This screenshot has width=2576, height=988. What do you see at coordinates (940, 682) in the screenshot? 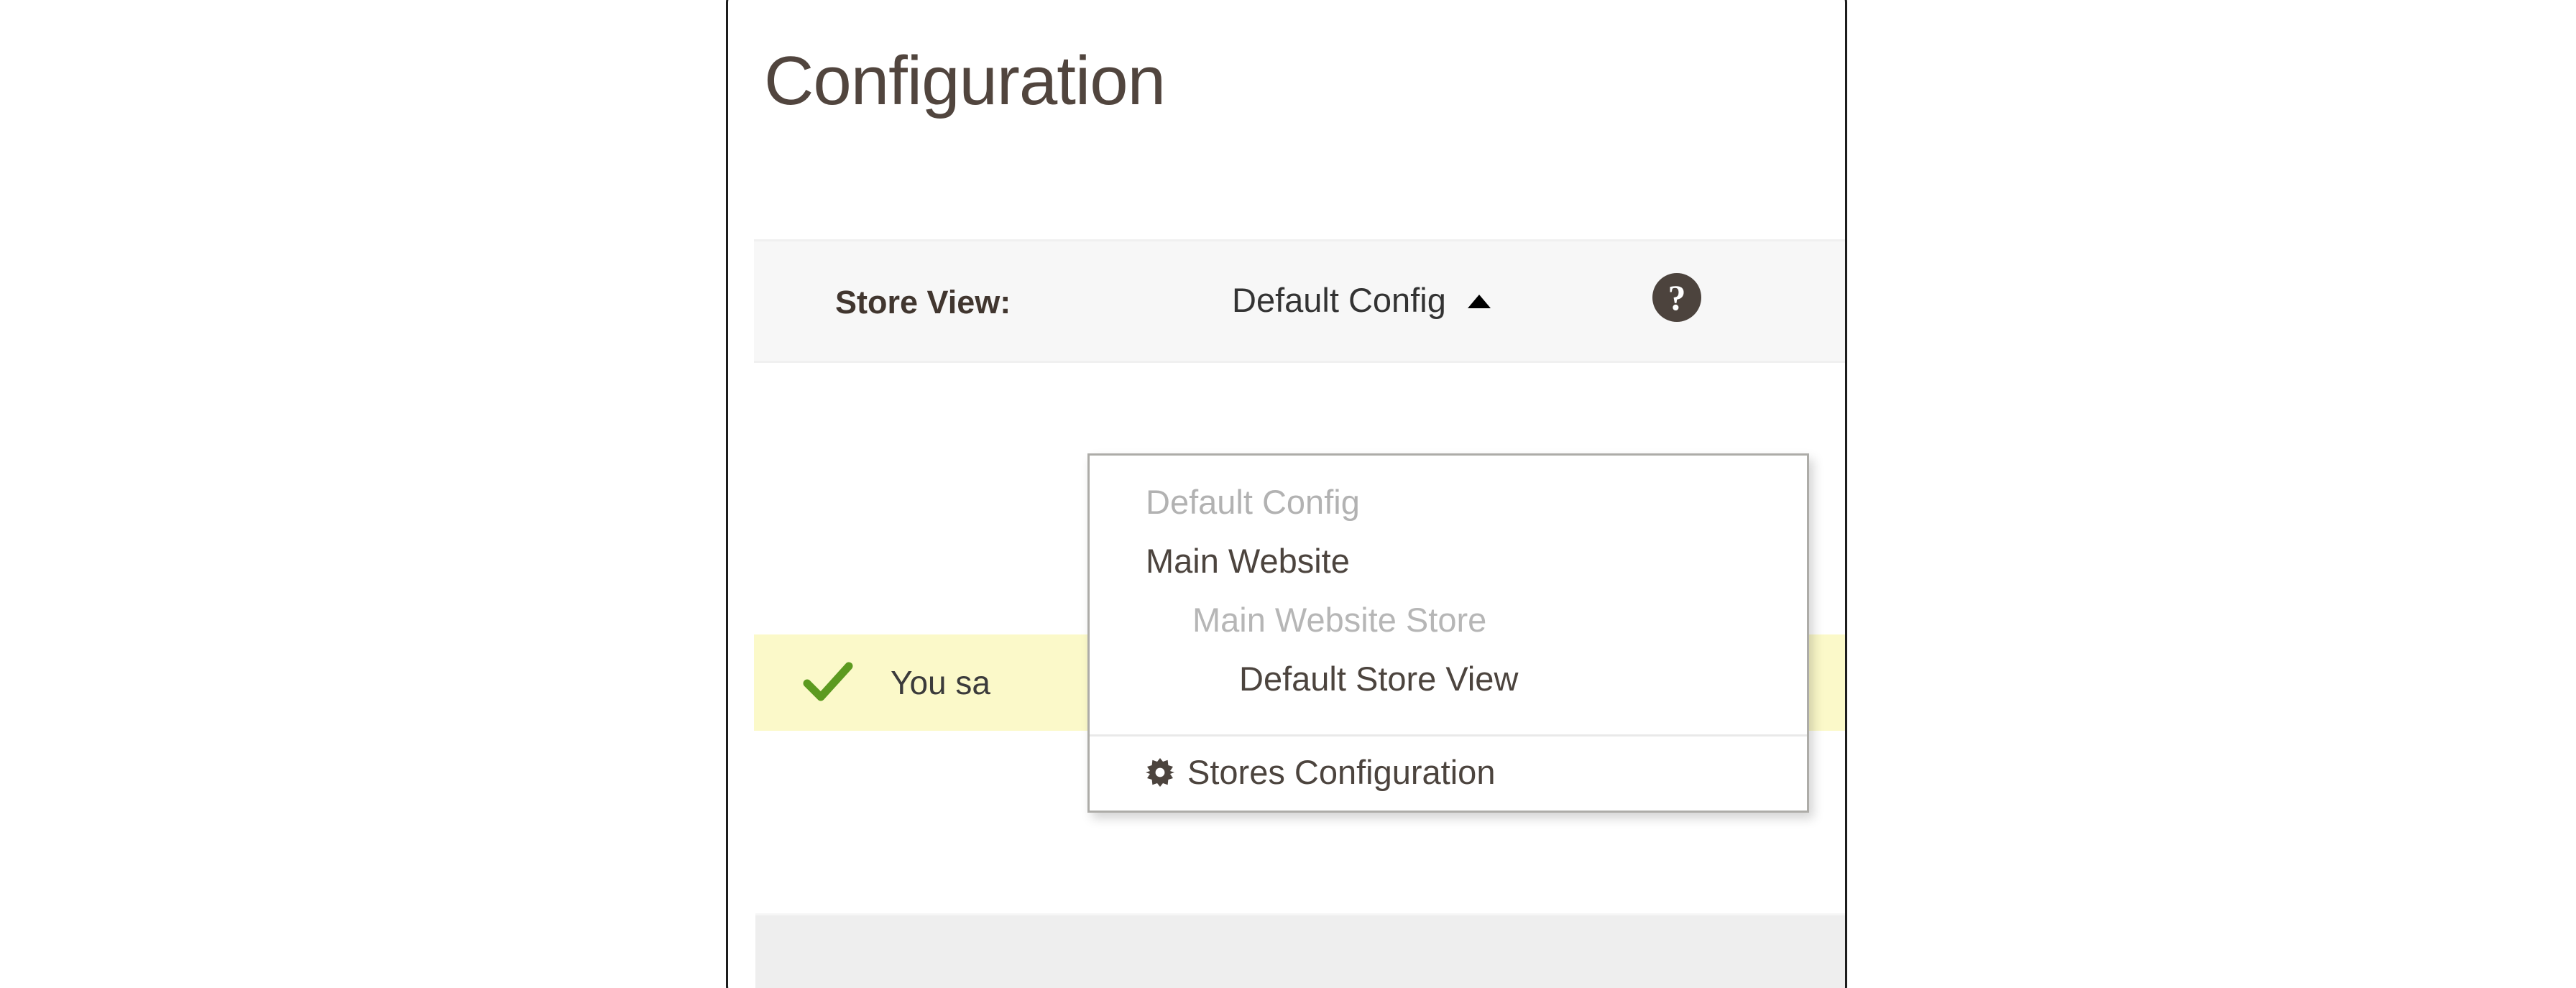
I see `success-message-text: You sa` at bounding box center [940, 682].